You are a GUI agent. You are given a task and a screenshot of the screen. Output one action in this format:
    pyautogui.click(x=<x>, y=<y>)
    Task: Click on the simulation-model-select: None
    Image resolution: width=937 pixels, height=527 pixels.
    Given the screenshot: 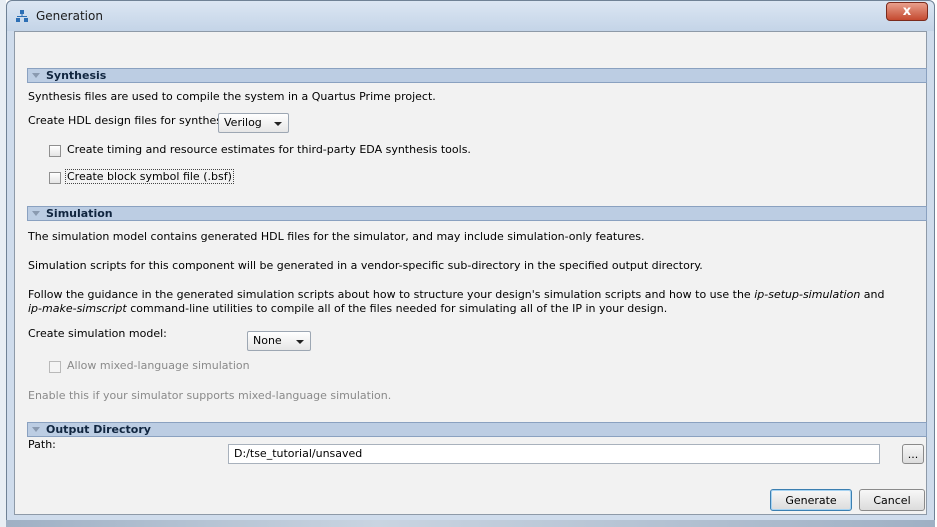 What is the action you would take?
    pyautogui.click(x=279, y=341)
    